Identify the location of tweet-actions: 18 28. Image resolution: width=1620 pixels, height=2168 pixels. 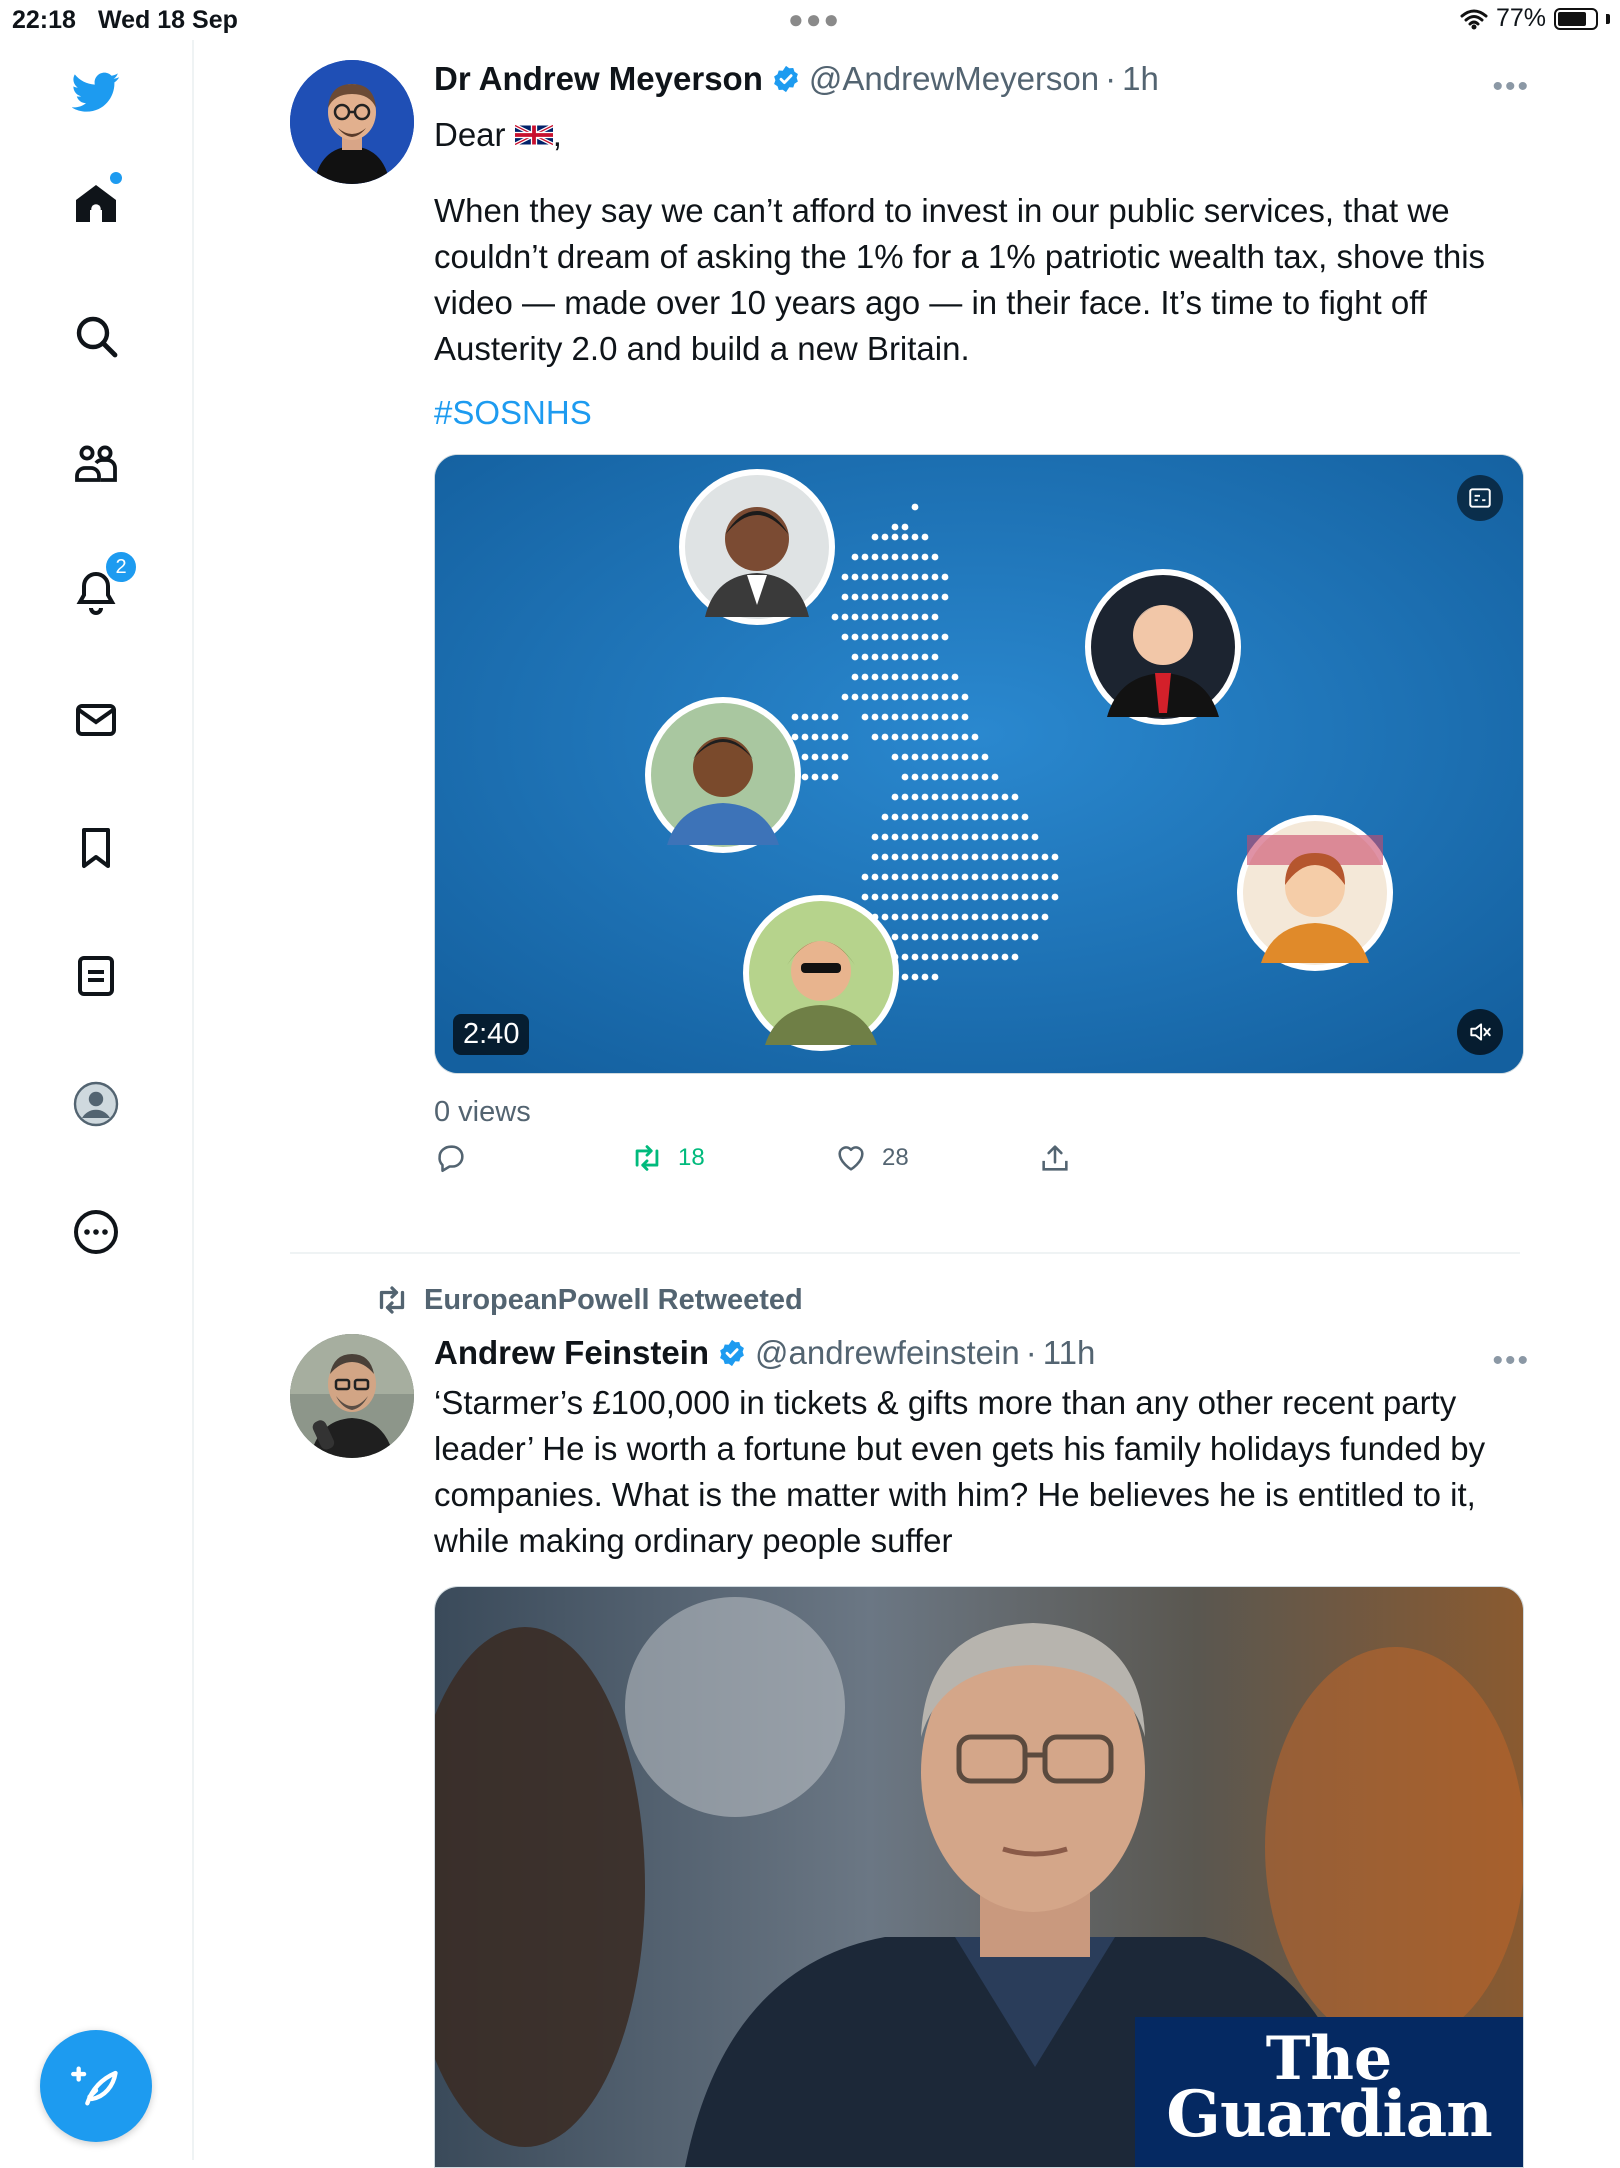
(979, 1171).